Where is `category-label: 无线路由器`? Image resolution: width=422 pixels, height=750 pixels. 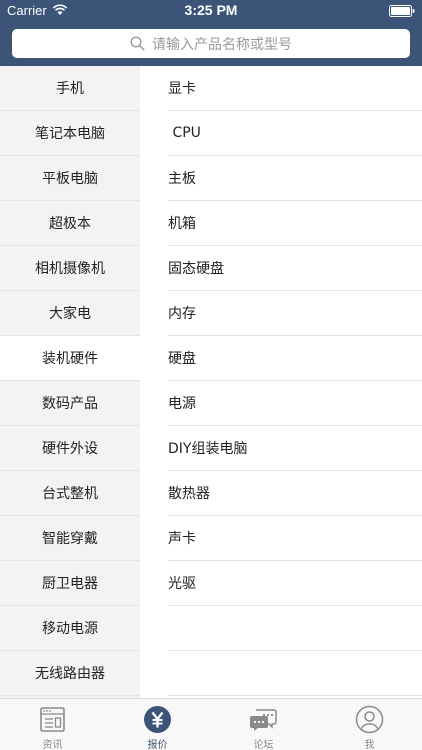
category-label: 无线路由器 is located at coordinates (70, 674).